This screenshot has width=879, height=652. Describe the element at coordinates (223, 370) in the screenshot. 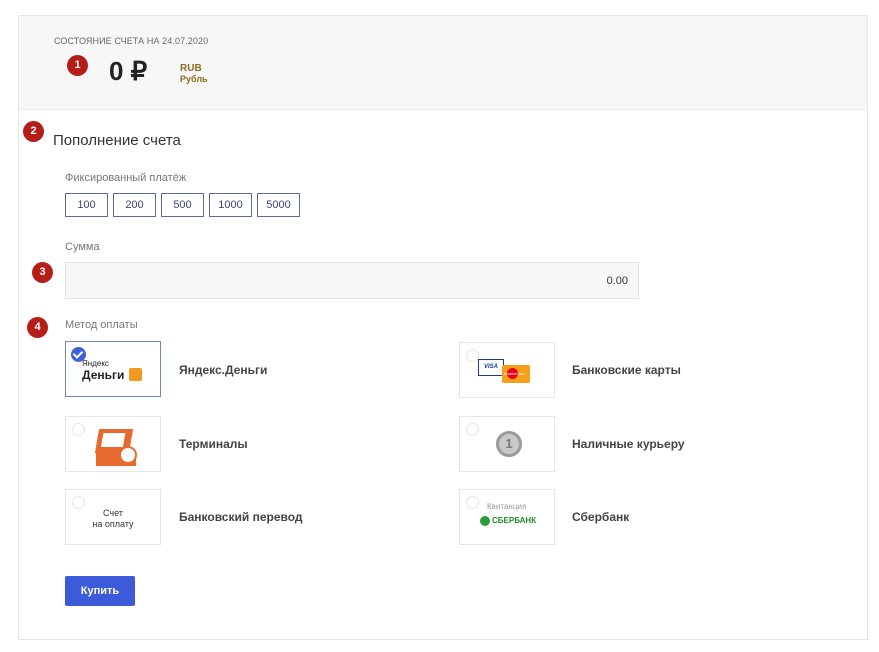

I see `method-yandex-money-label: Яндекс.Деньги` at that location.